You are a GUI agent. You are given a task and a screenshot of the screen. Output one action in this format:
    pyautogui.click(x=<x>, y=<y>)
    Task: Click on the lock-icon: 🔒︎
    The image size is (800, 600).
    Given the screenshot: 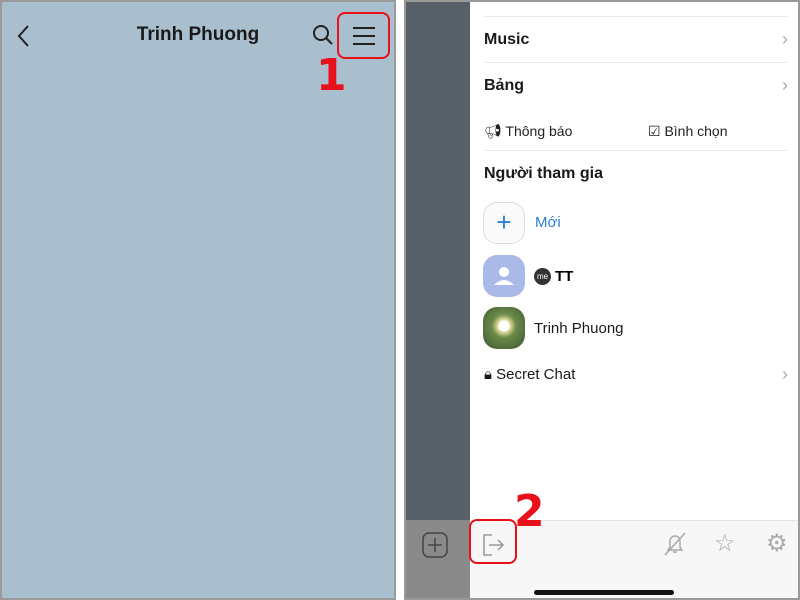 What is the action you would take?
    pyautogui.click(x=488, y=374)
    